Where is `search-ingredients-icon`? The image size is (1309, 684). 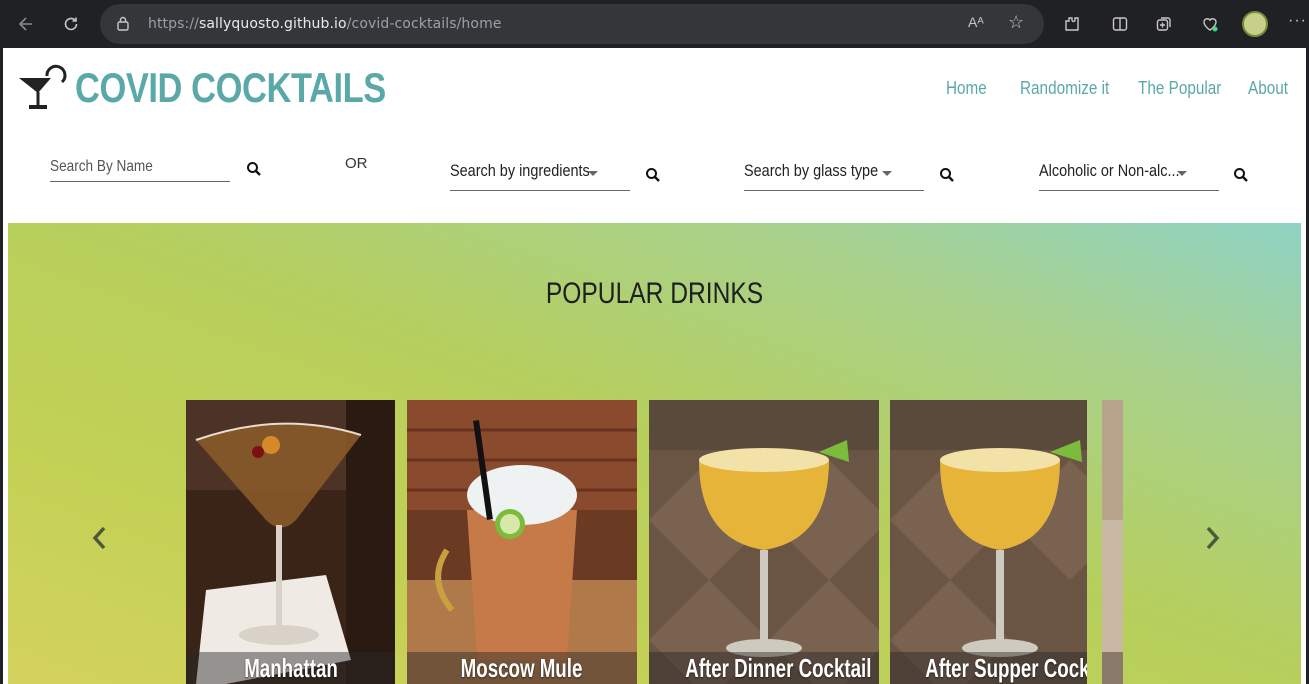
search-ingredients-icon is located at coordinates (653, 175).